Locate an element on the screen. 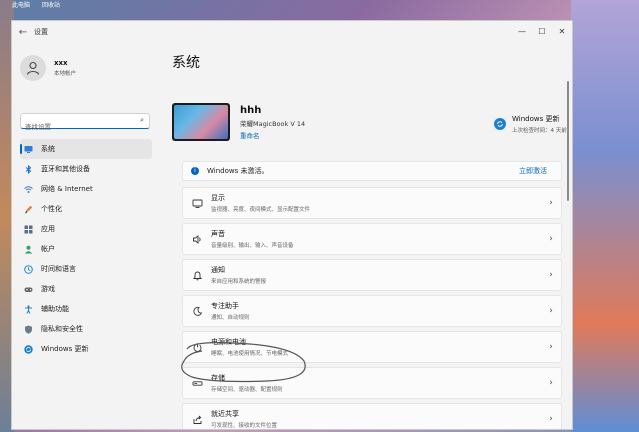 The image size is (639, 432). sidebar-item-label: 个性化 is located at coordinates (51, 209).